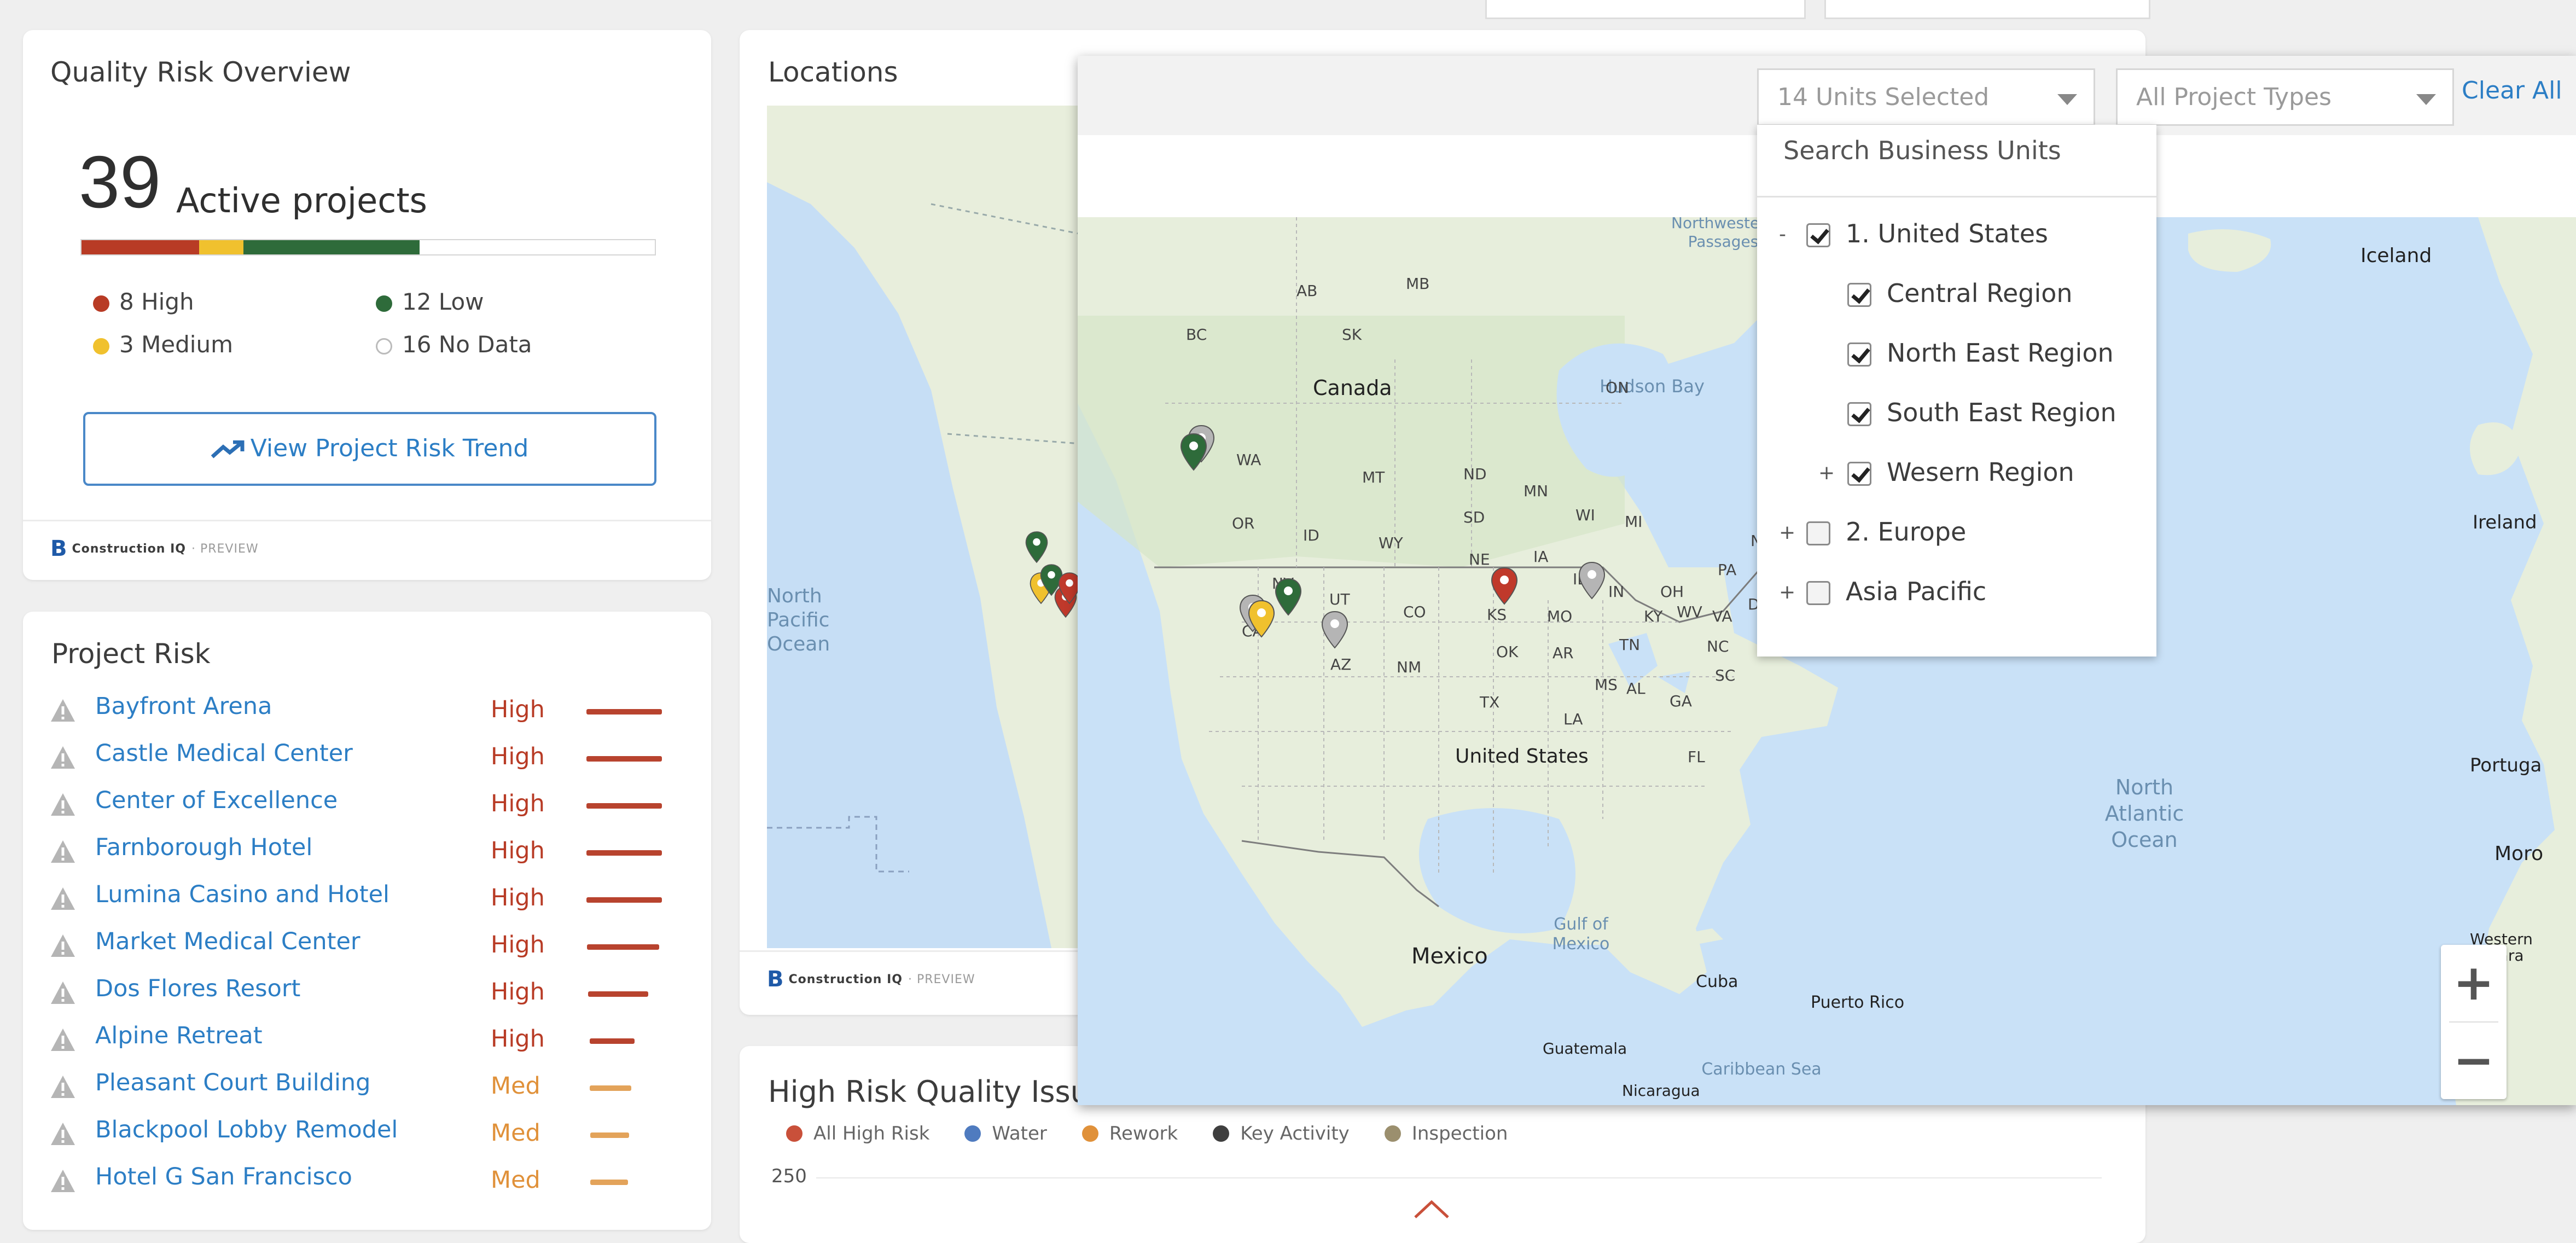  Describe the element at coordinates (2512, 91) in the screenshot. I see `clear-all-link: Clear All` at that location.